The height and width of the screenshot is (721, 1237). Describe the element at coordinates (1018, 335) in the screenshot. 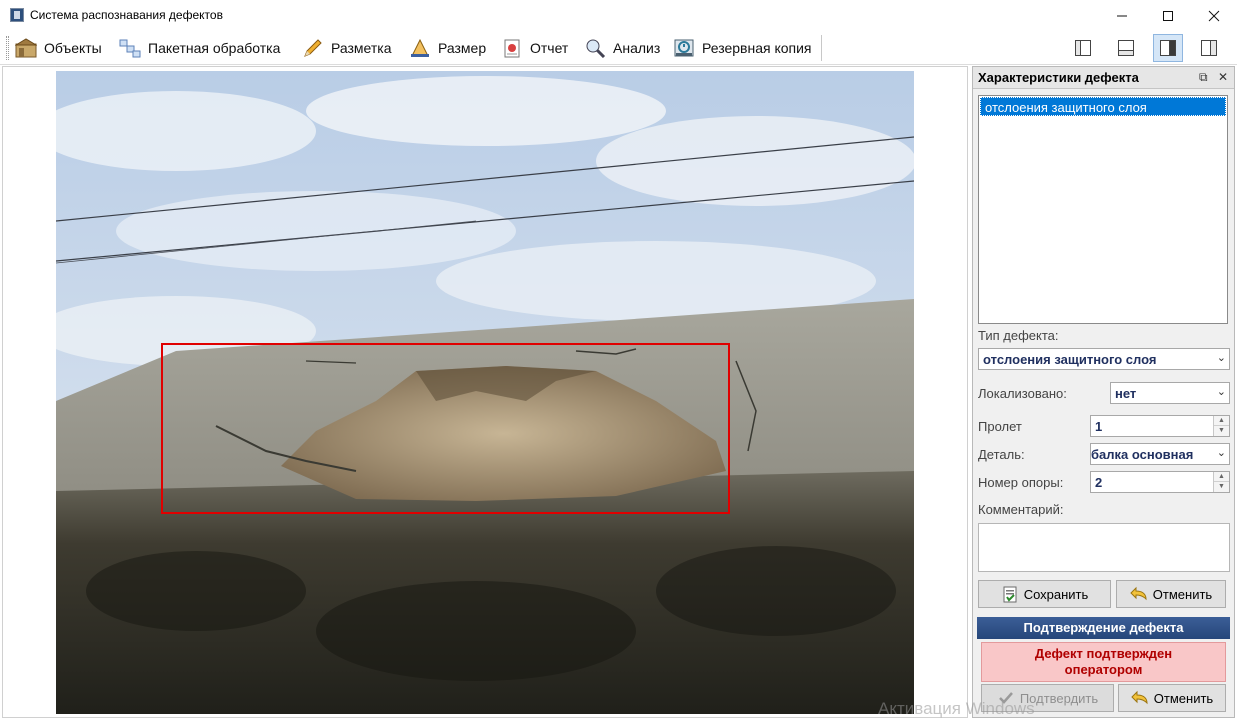

I see `defect-type-label: Тип дефекта:` at that location.